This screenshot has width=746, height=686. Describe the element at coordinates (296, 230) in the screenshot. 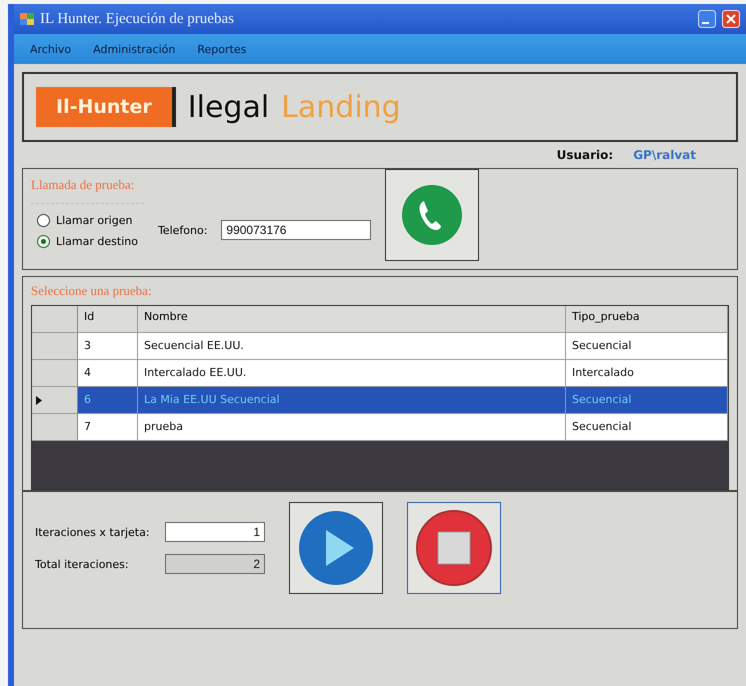

I see `phone-field: 990073176` at that location.